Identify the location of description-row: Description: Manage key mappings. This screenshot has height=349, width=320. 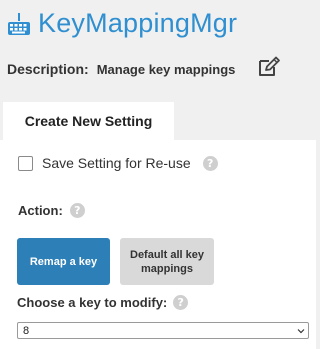
(121, 69).